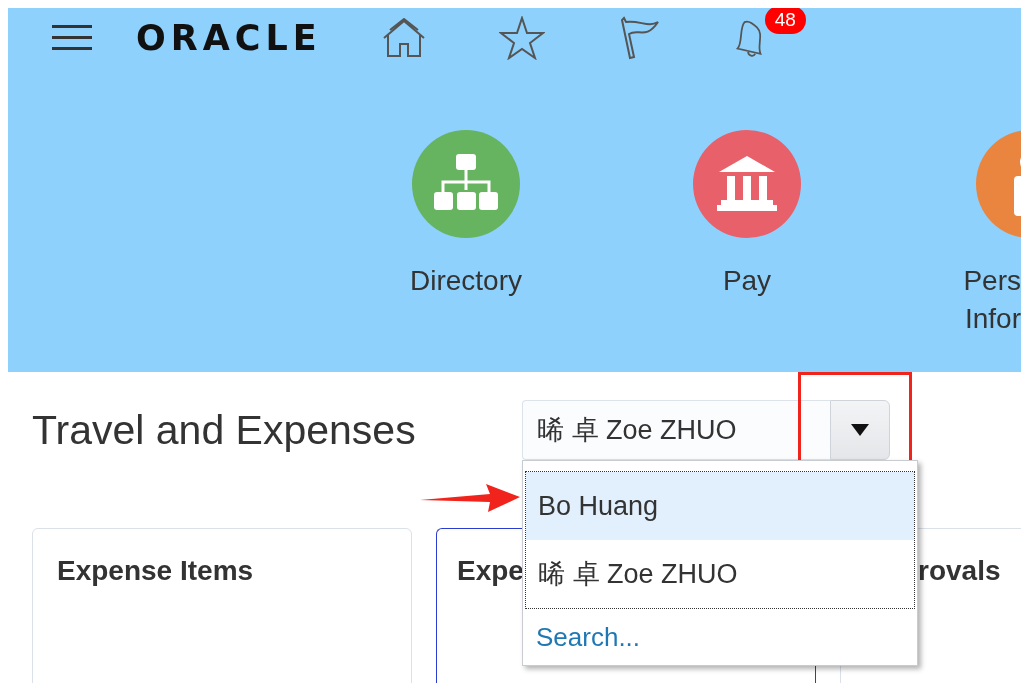 Image resolution: width=1021 pixels, height=683 pixels. Describe the element at coordinates (748, 38) in the screenshot. I see `bell-icon` at that location.